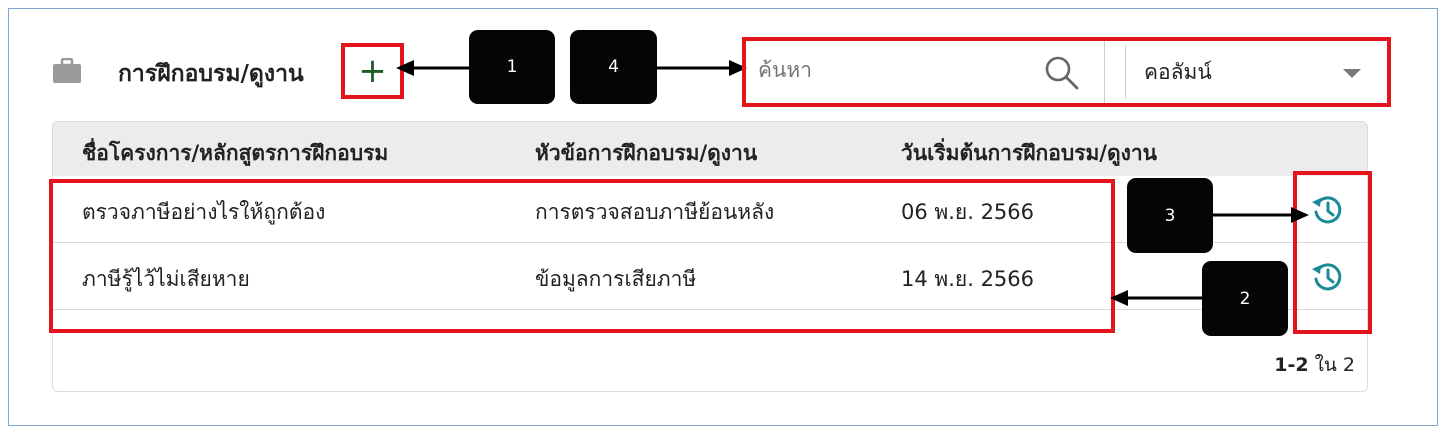 The width and height of the screenshot is (1449, 434). I want to click on callout-1: 1, so click(512, 67).